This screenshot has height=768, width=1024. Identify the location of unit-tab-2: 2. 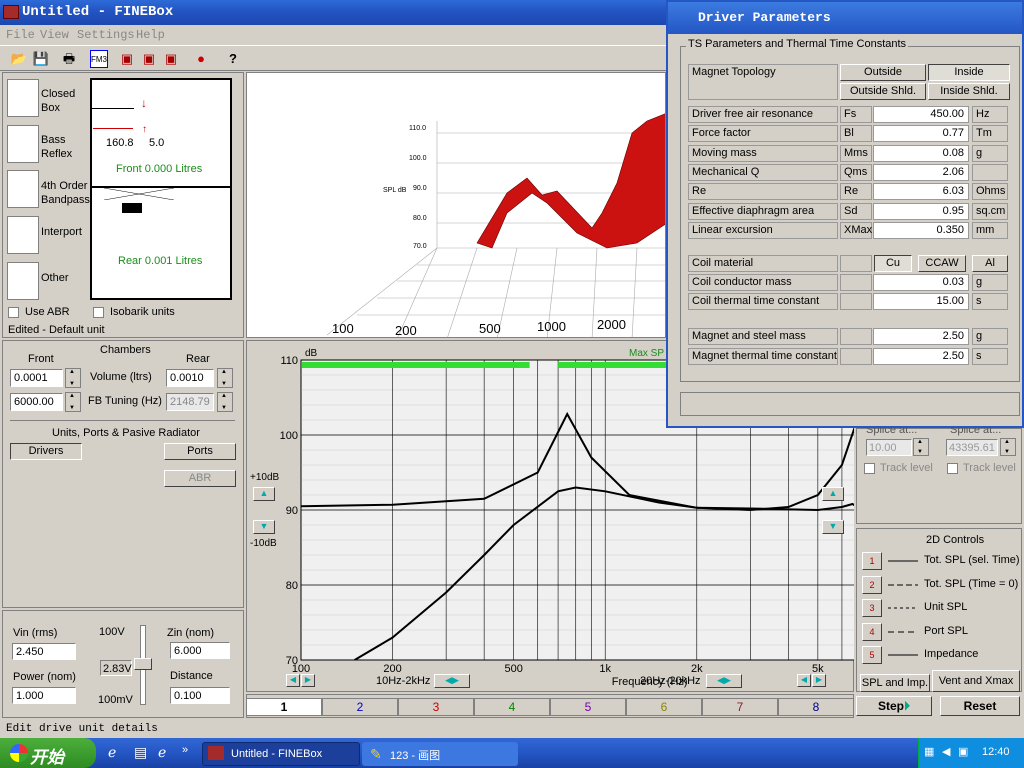
(360, 707).